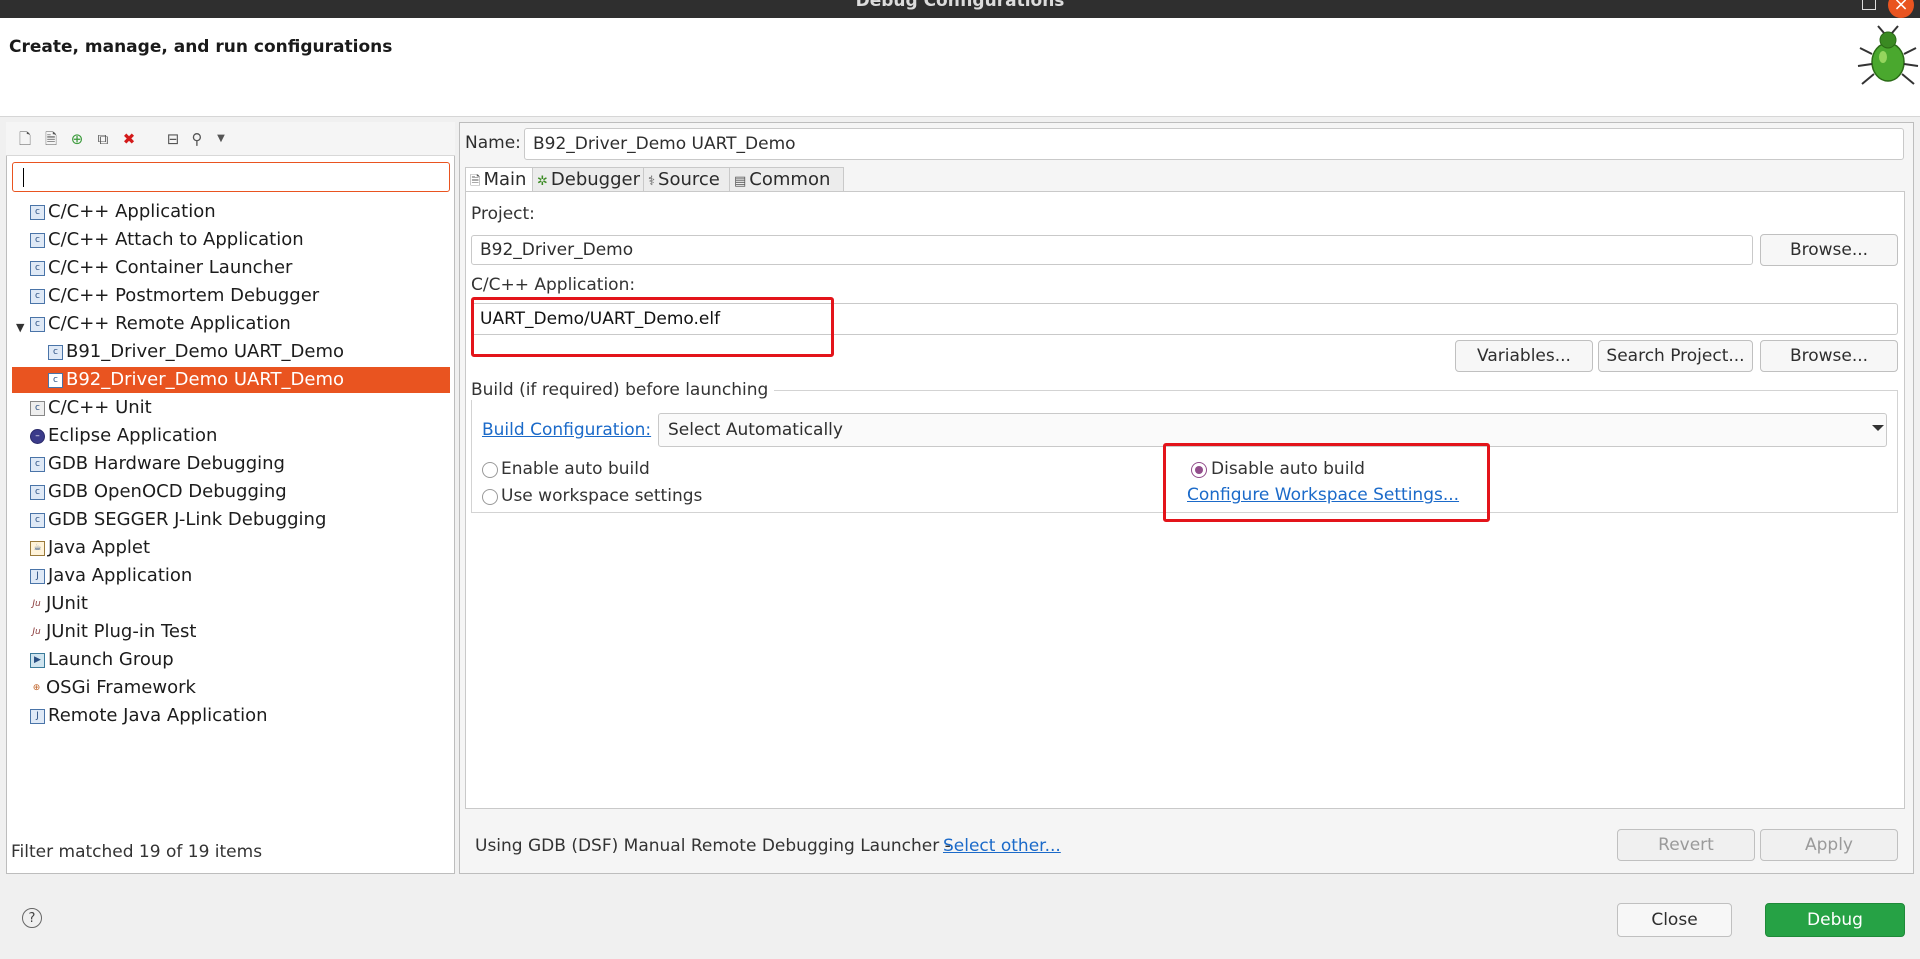 The image size is (1920, 959). Describe the element at coordinates (1674, 920) in the screenshot. I see `close-button: Close` at that location.